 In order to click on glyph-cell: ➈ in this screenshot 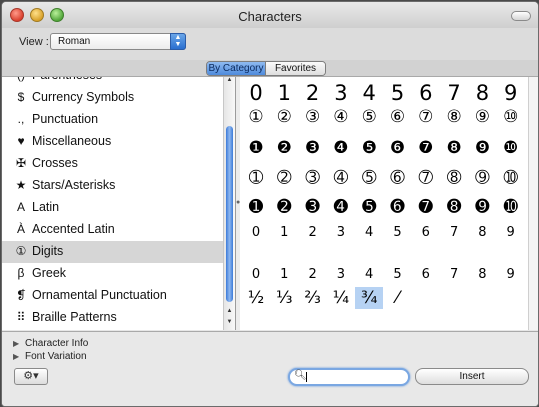, I will do `click(482, 178)`.